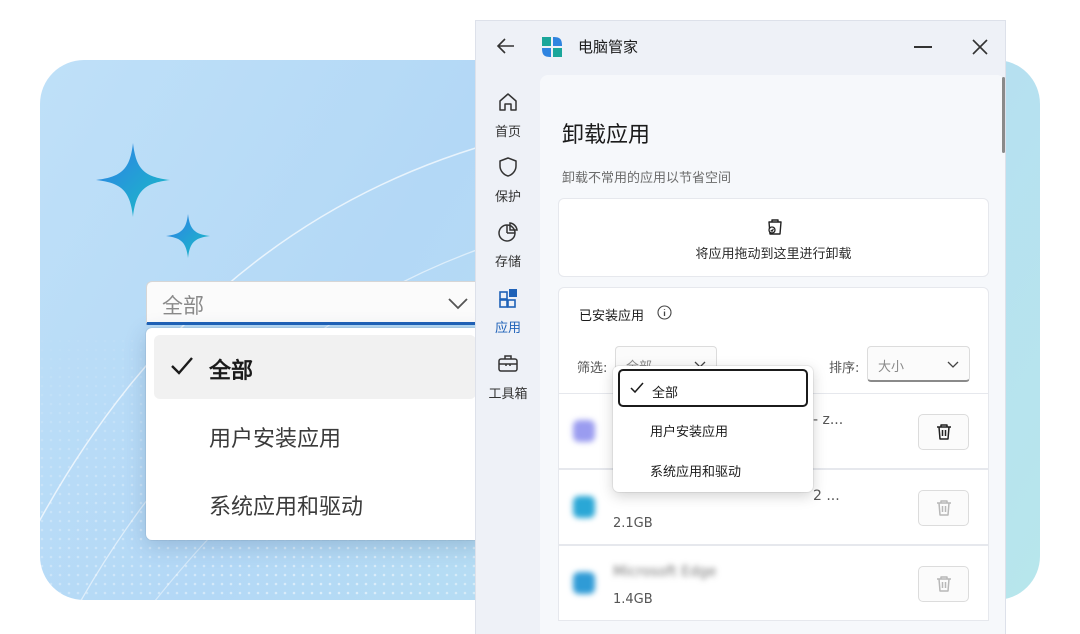 This screenshot has height=634, width=1080. What do you see at coordinates (633, 523) in the screenshot?
I see `app-size: 2.1GB` at bounding box center [633, 523].